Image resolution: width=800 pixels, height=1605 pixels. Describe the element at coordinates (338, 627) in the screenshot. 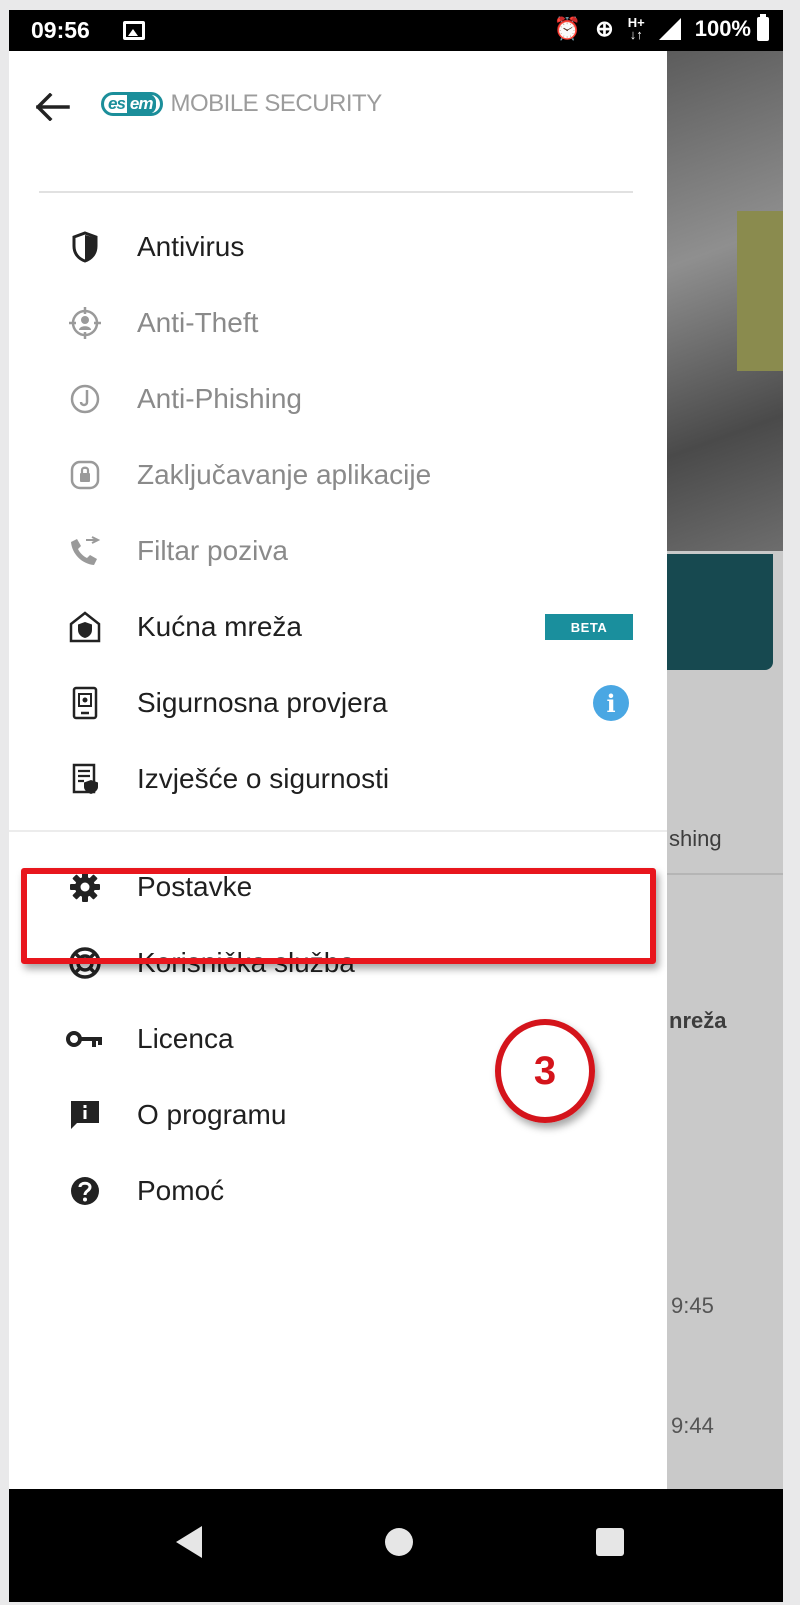

I see `menu-item-home-network: Kućna mreža BETA` at that location.